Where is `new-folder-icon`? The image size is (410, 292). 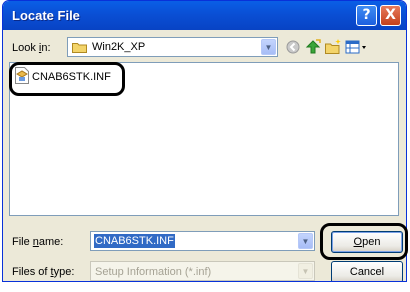
new-folder-icon is located at coordinates (333, 47).